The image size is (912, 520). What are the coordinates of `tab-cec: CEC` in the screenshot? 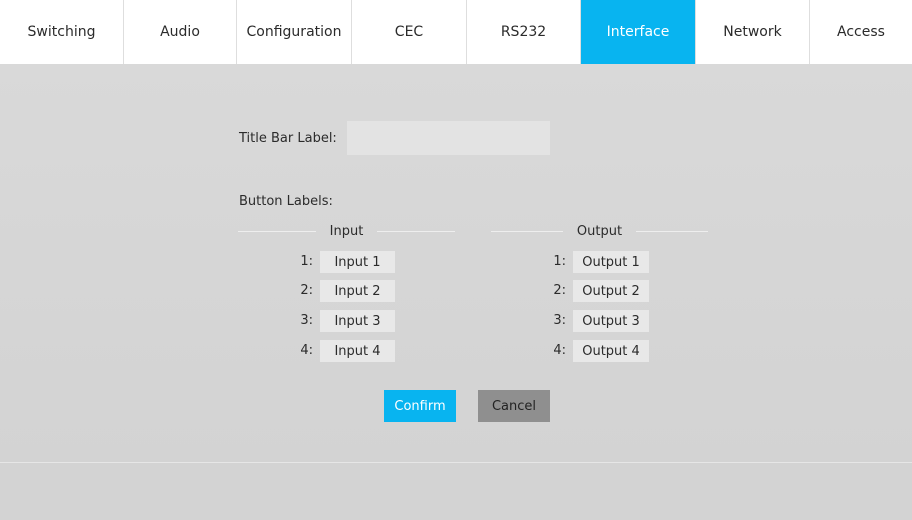 It's located at (409, 32).